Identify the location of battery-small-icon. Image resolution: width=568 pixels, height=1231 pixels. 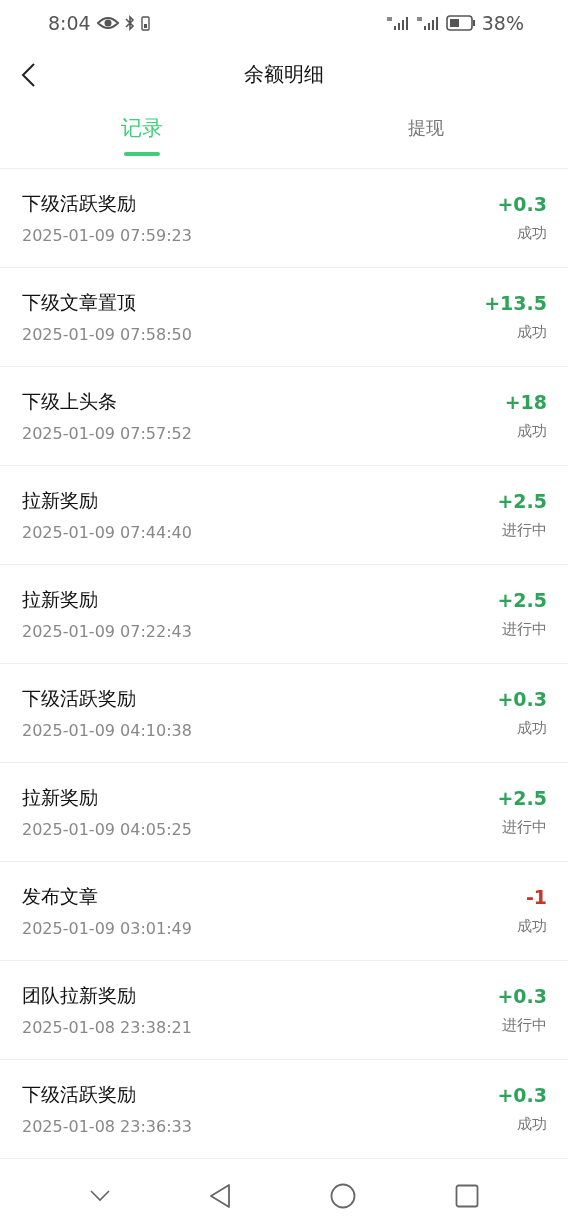
(145, 23).